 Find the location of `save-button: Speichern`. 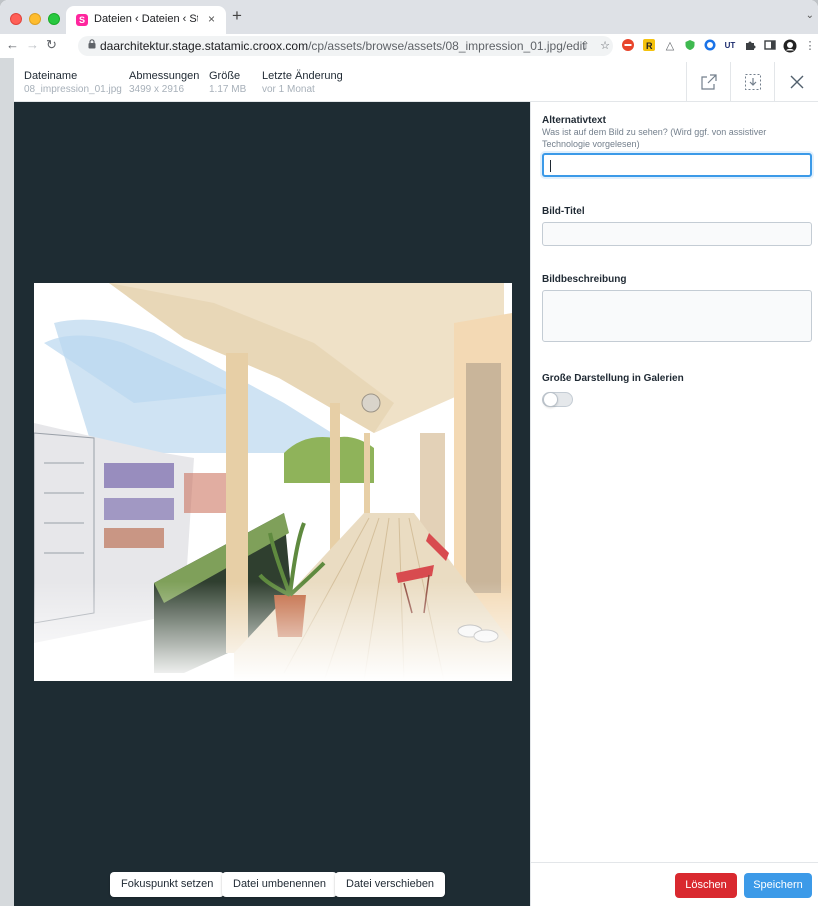

save-button: Speichern is located at coordinates (778, 885).